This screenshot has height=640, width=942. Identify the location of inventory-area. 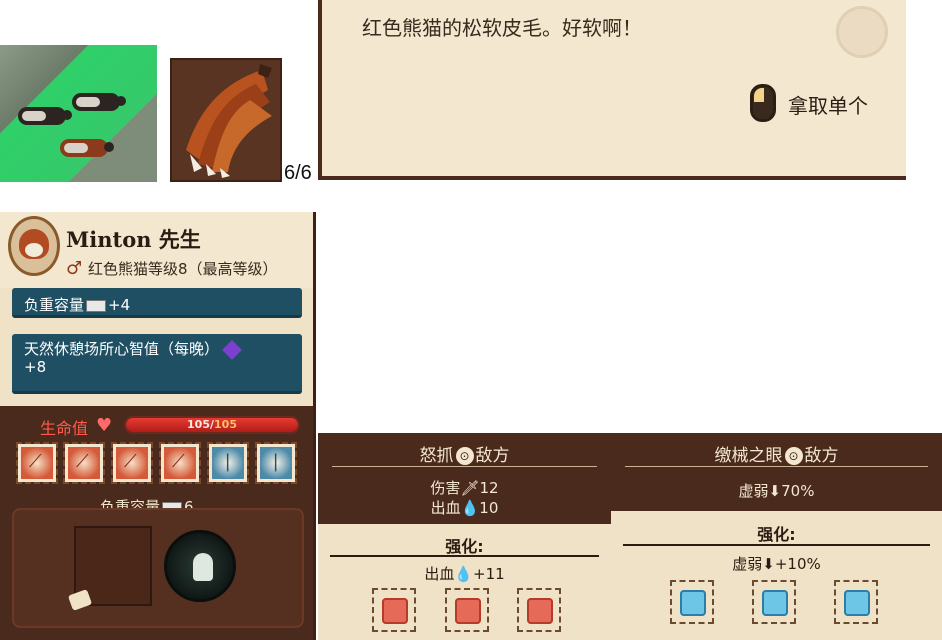
(158, 568).